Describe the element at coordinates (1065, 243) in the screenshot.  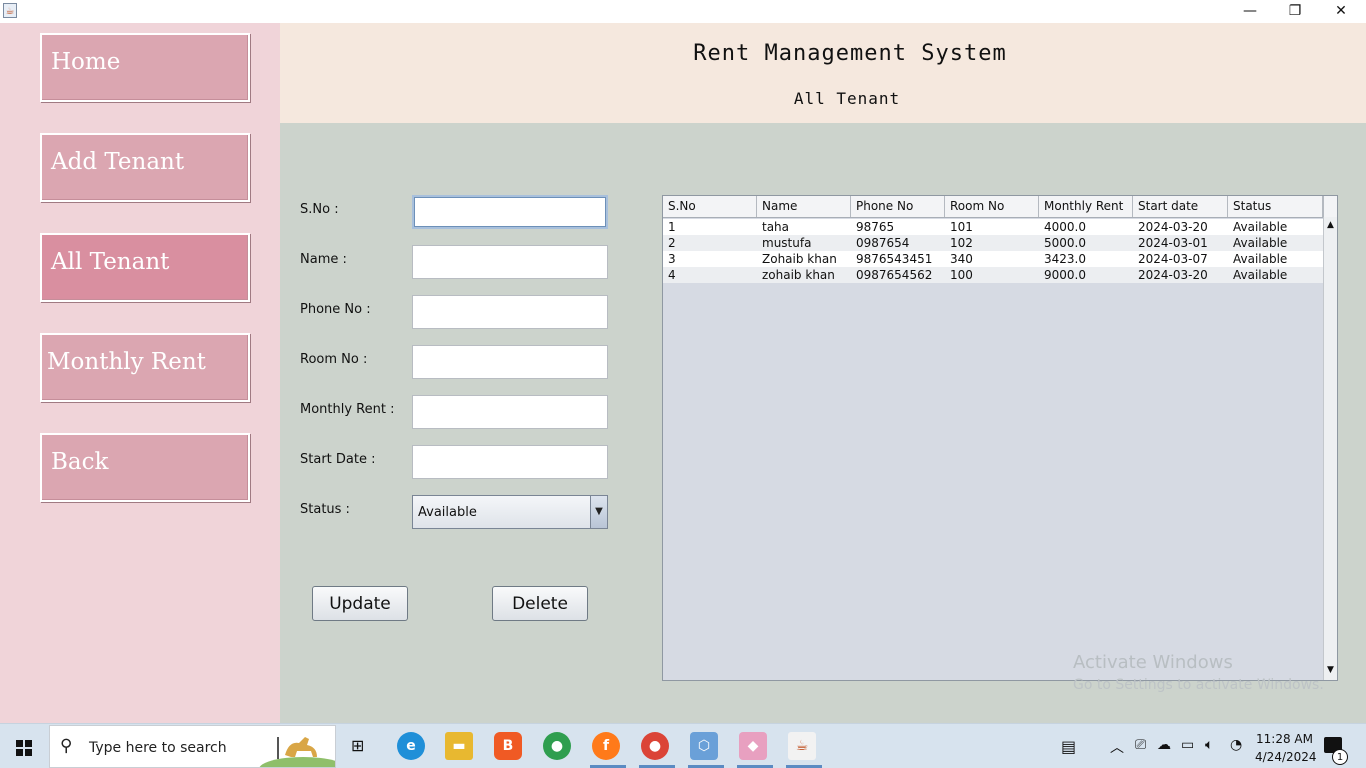
I see `cell-monthly-rent: 5000.0` at that location.